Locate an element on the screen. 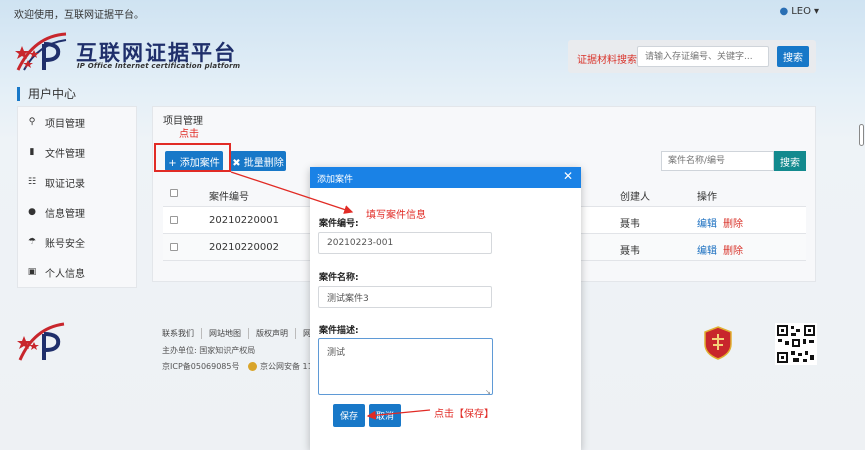 The width and height of the screenshot is (865, 450). close-icon: ✕ is located at coordinates (568, 176).